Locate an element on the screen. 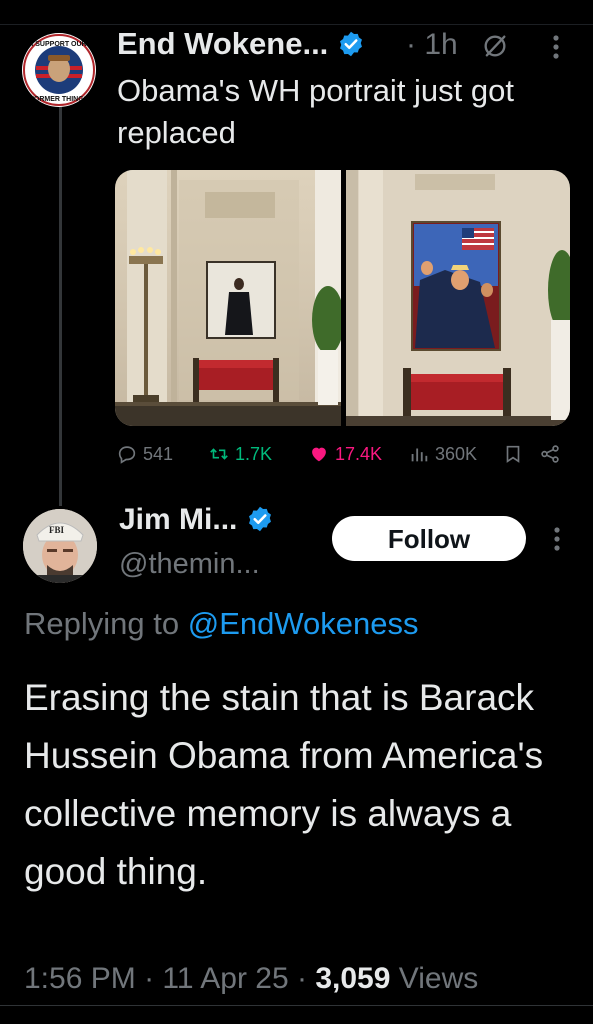  bookmark-button is located at coordinates (513, 454).